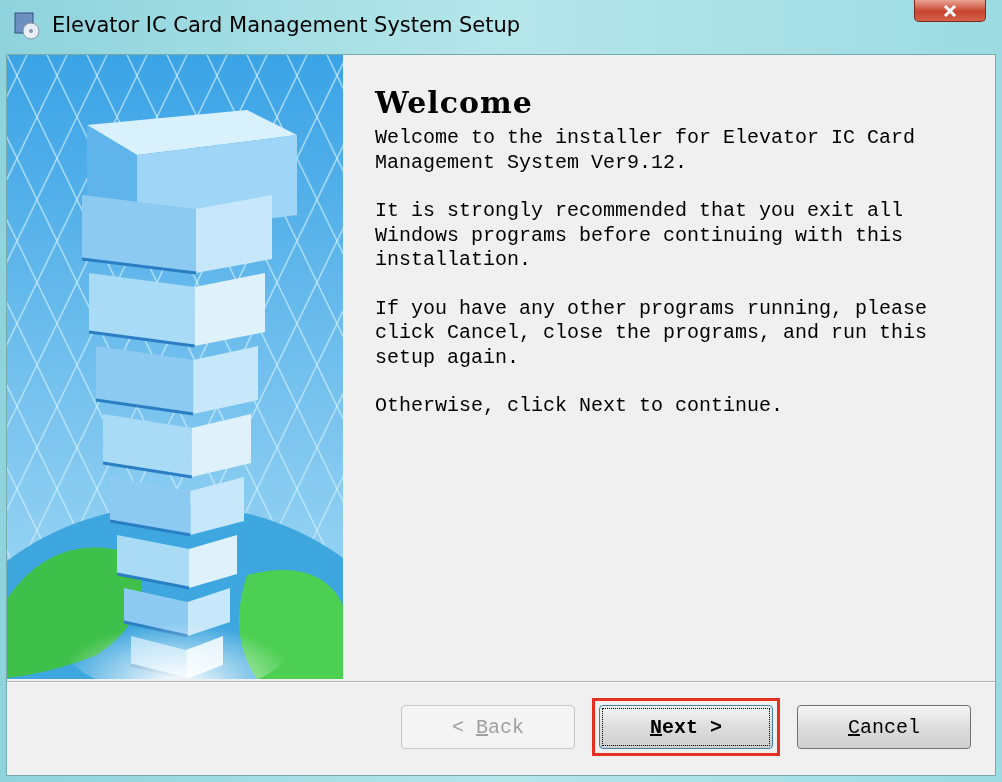  What do you see at coordinates (286, 25) in the screenshot?
I see `window-title: Elevator IC Card Management System Setup` at bounding box center [286, 25].